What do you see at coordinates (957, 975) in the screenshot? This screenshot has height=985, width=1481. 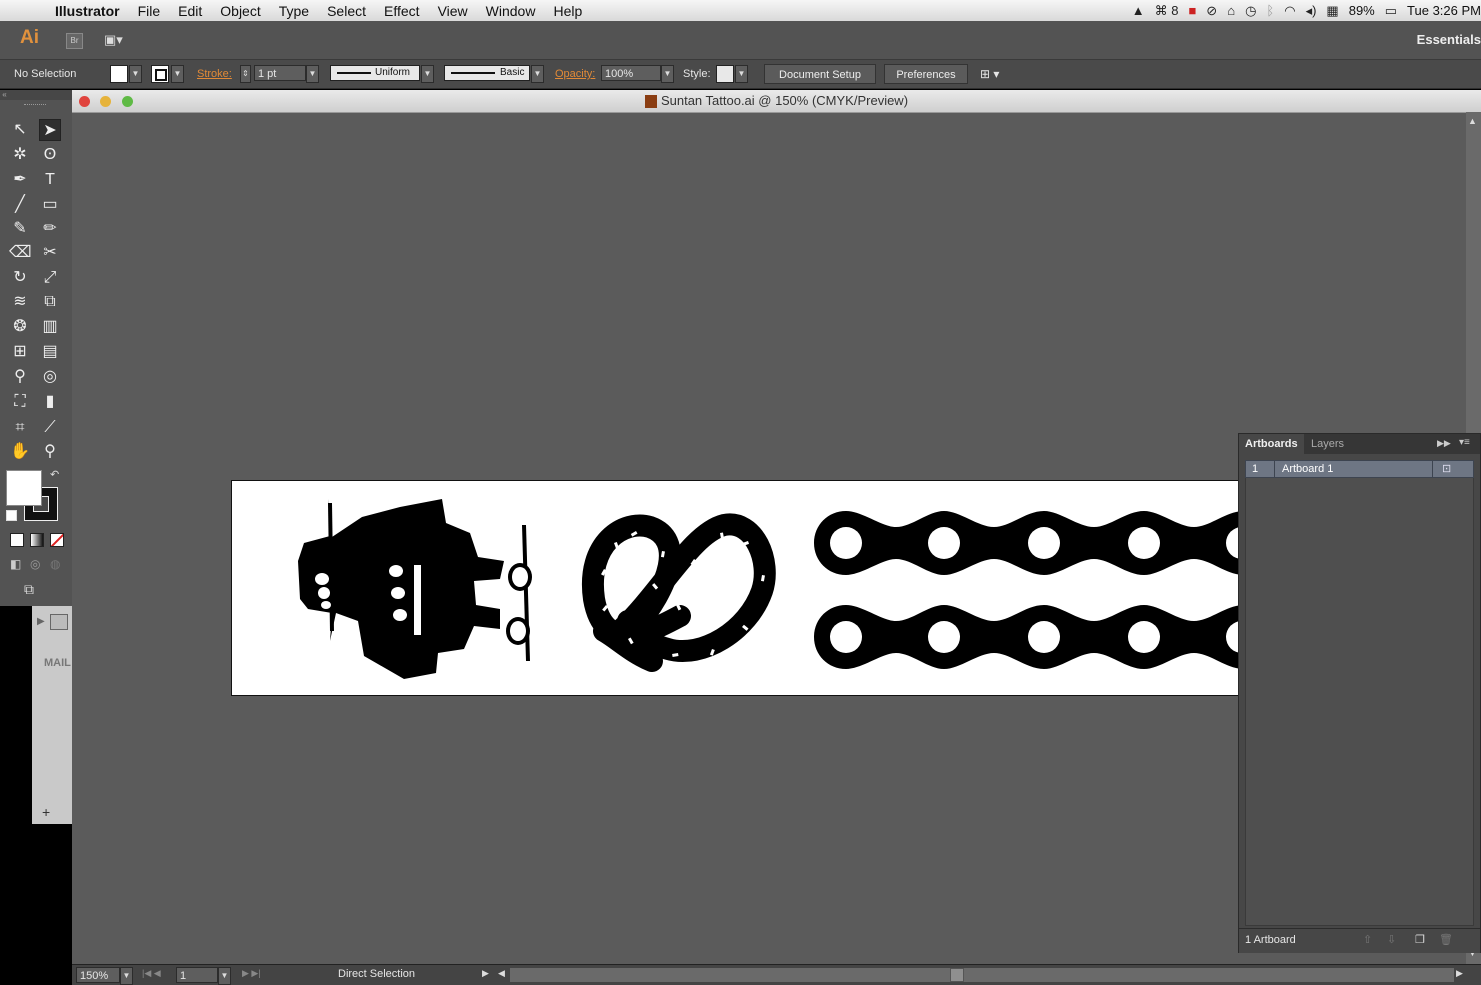 I see `horizontal-scroll-thumb` at bounding box center [957, 975].